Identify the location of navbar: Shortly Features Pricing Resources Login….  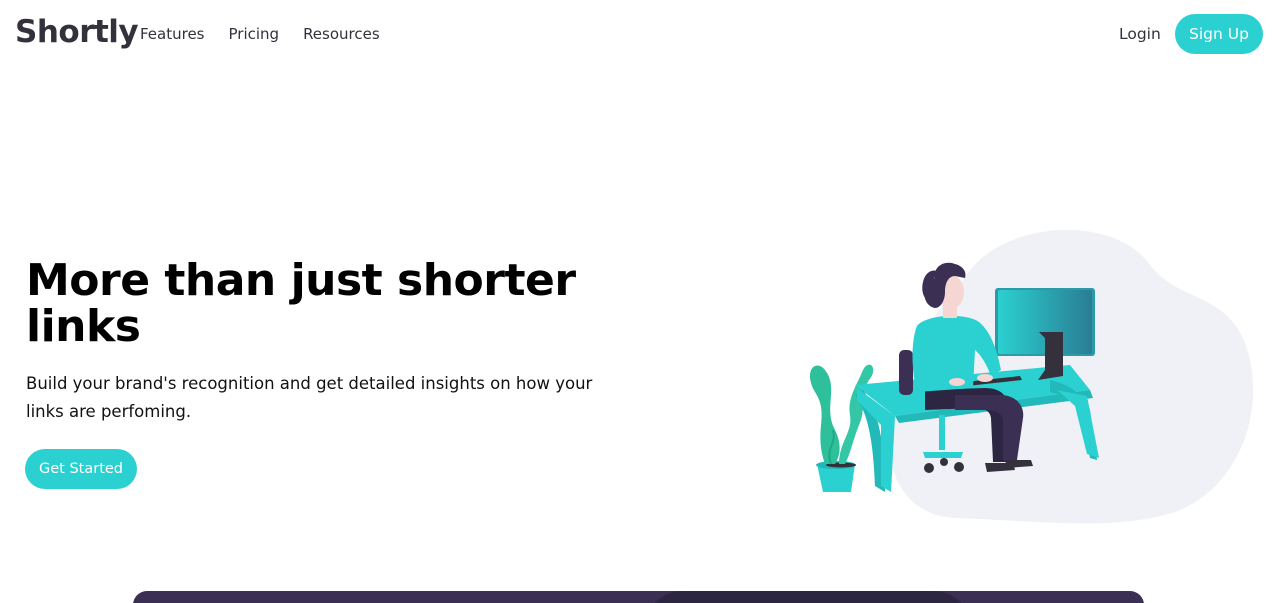
(640, 34).